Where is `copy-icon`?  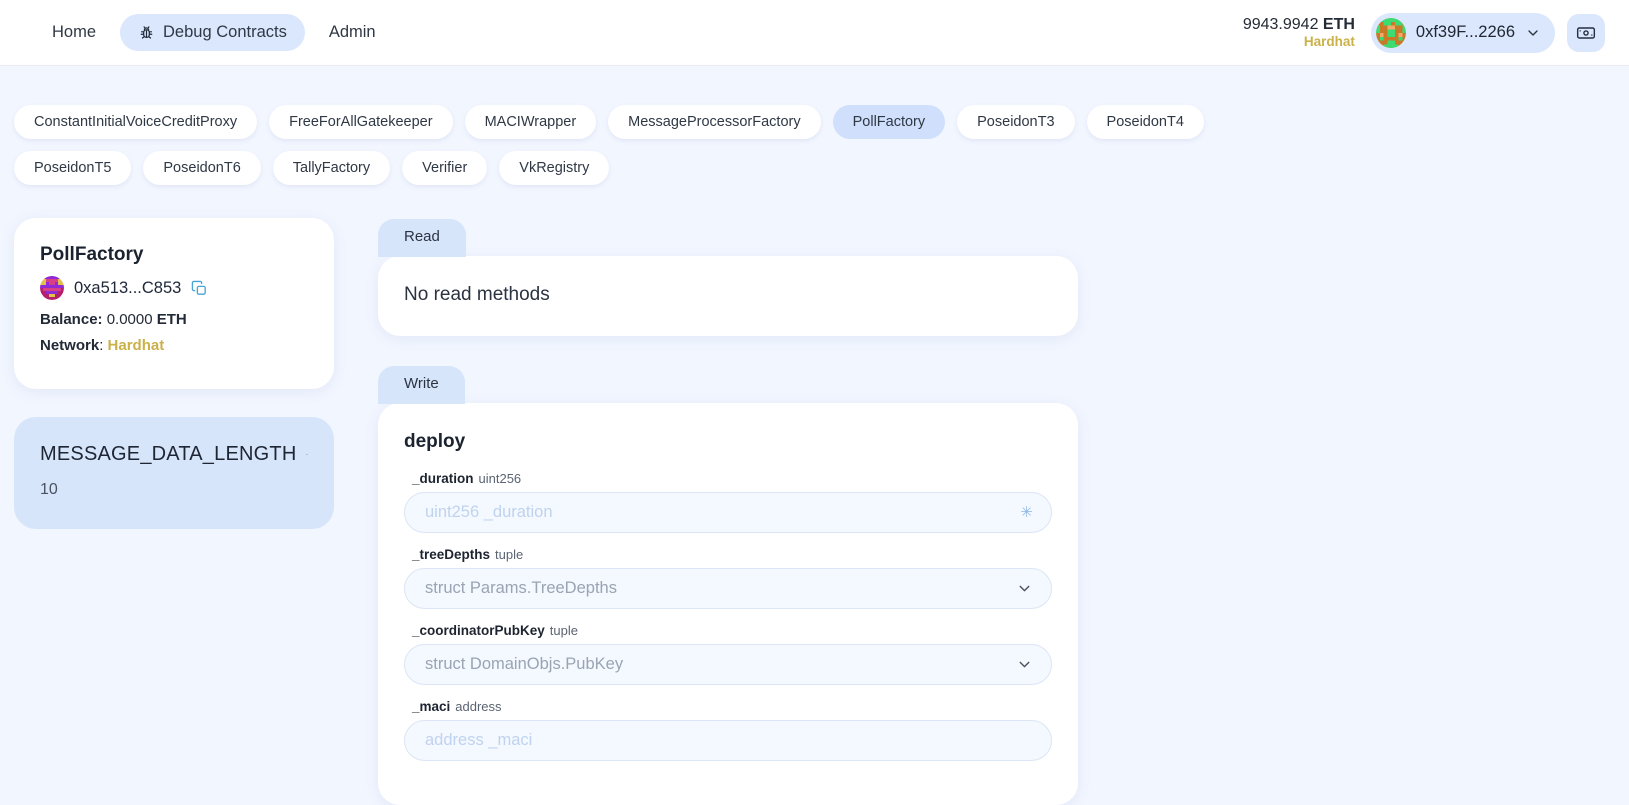 copy-icon is located at coordinates (199, 288).